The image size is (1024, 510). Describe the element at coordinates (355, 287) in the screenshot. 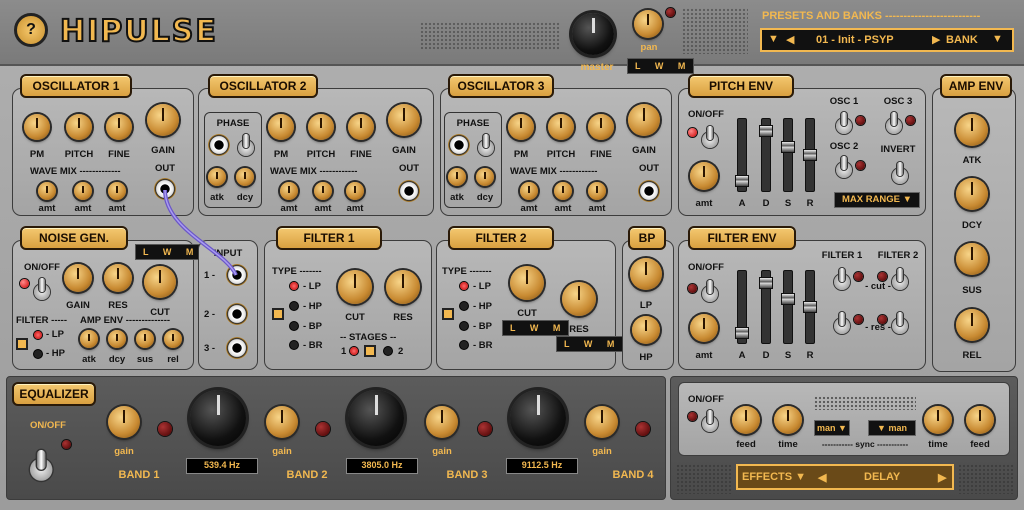

I see `filter1-cut-knob` at that location.